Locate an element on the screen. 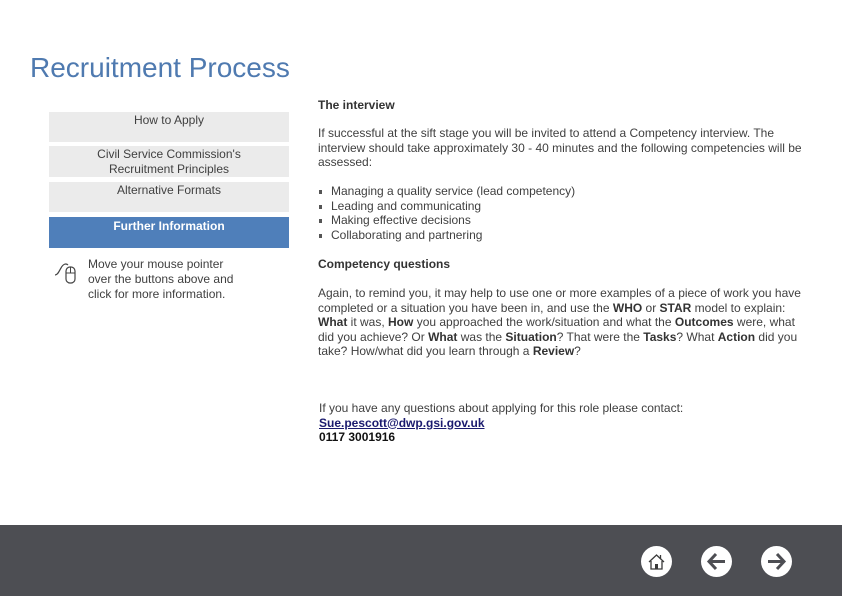 The image size is (842, 596). menu-button-further-information: Further Information is located at coordinates (169, 232).